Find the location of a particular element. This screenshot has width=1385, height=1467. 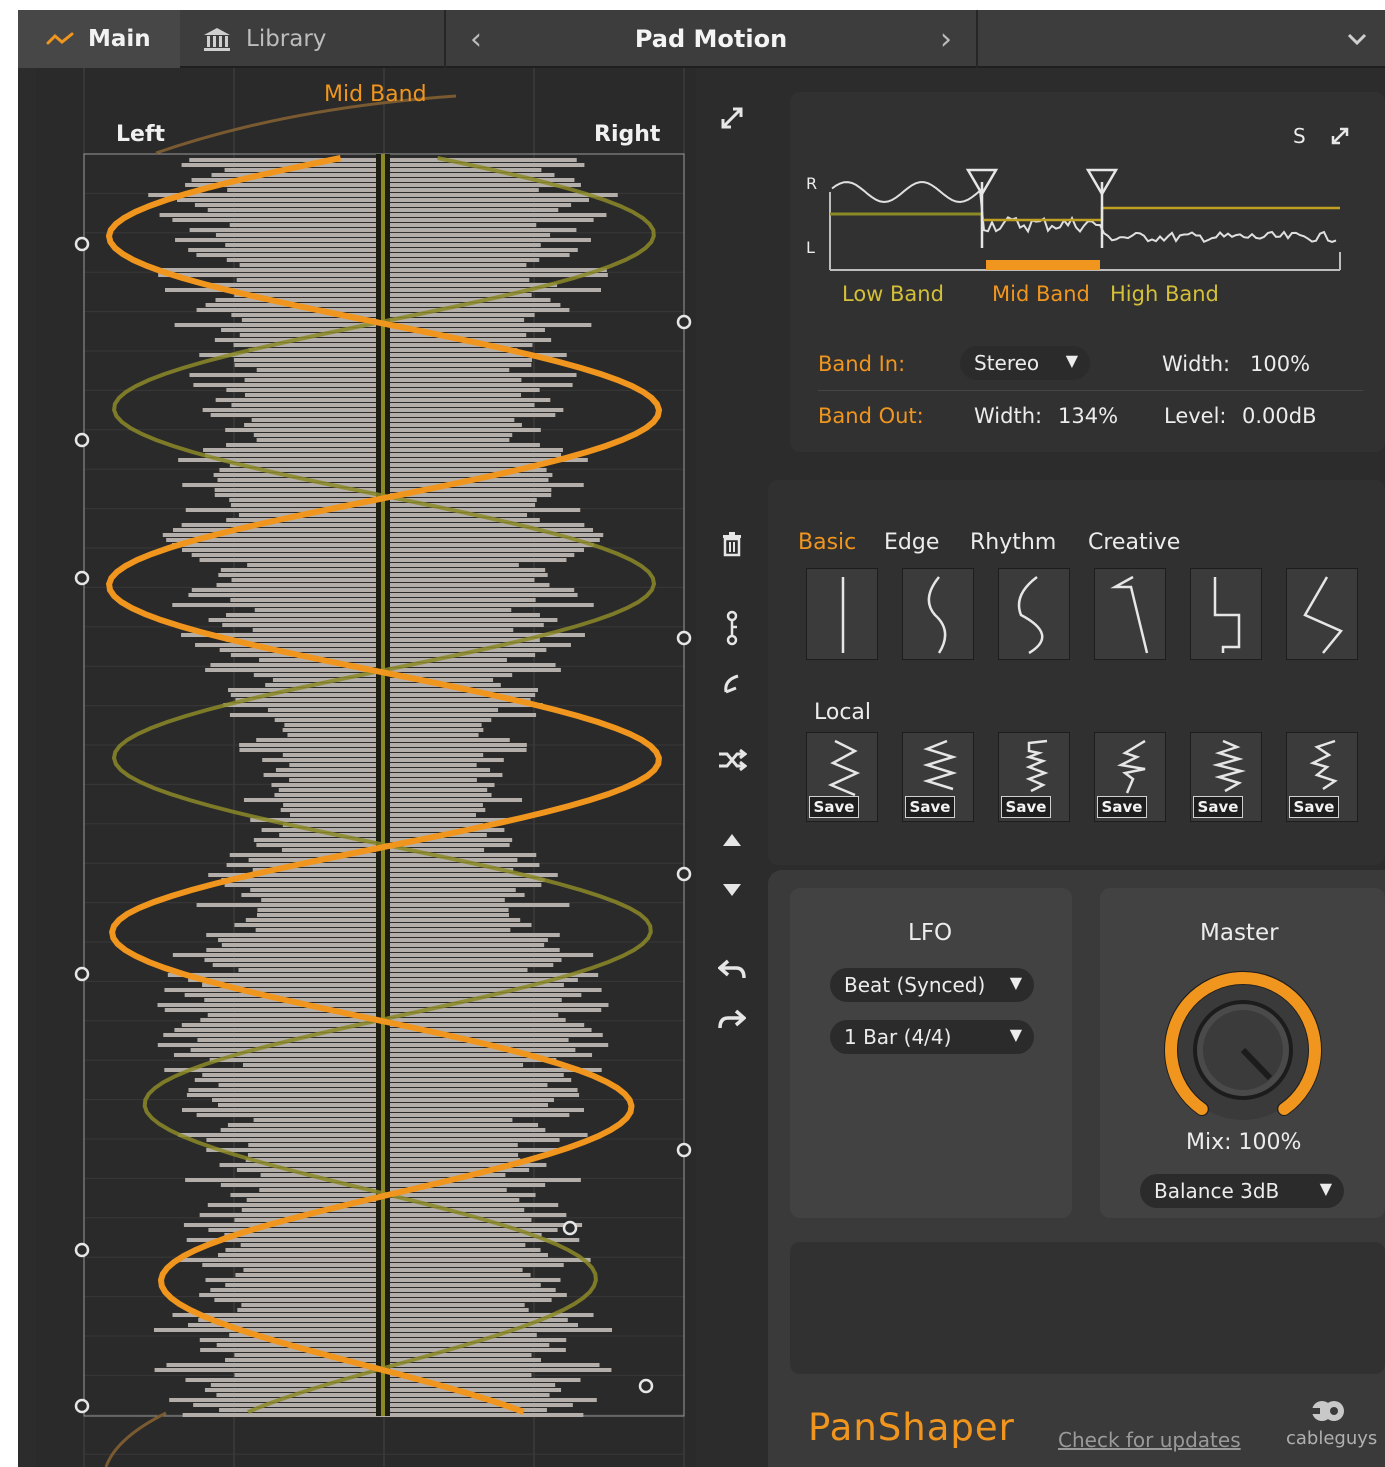

randomize-button is located at coordinates (732, 760).